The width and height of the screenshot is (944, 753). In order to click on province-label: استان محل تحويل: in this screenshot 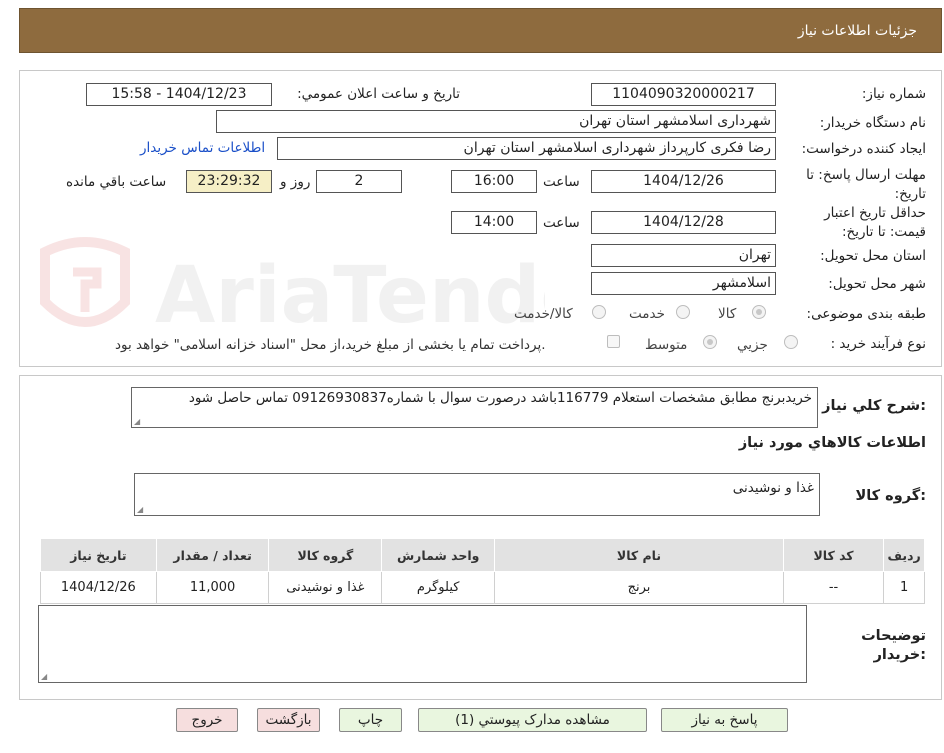, I will do `click(873, 256)`.